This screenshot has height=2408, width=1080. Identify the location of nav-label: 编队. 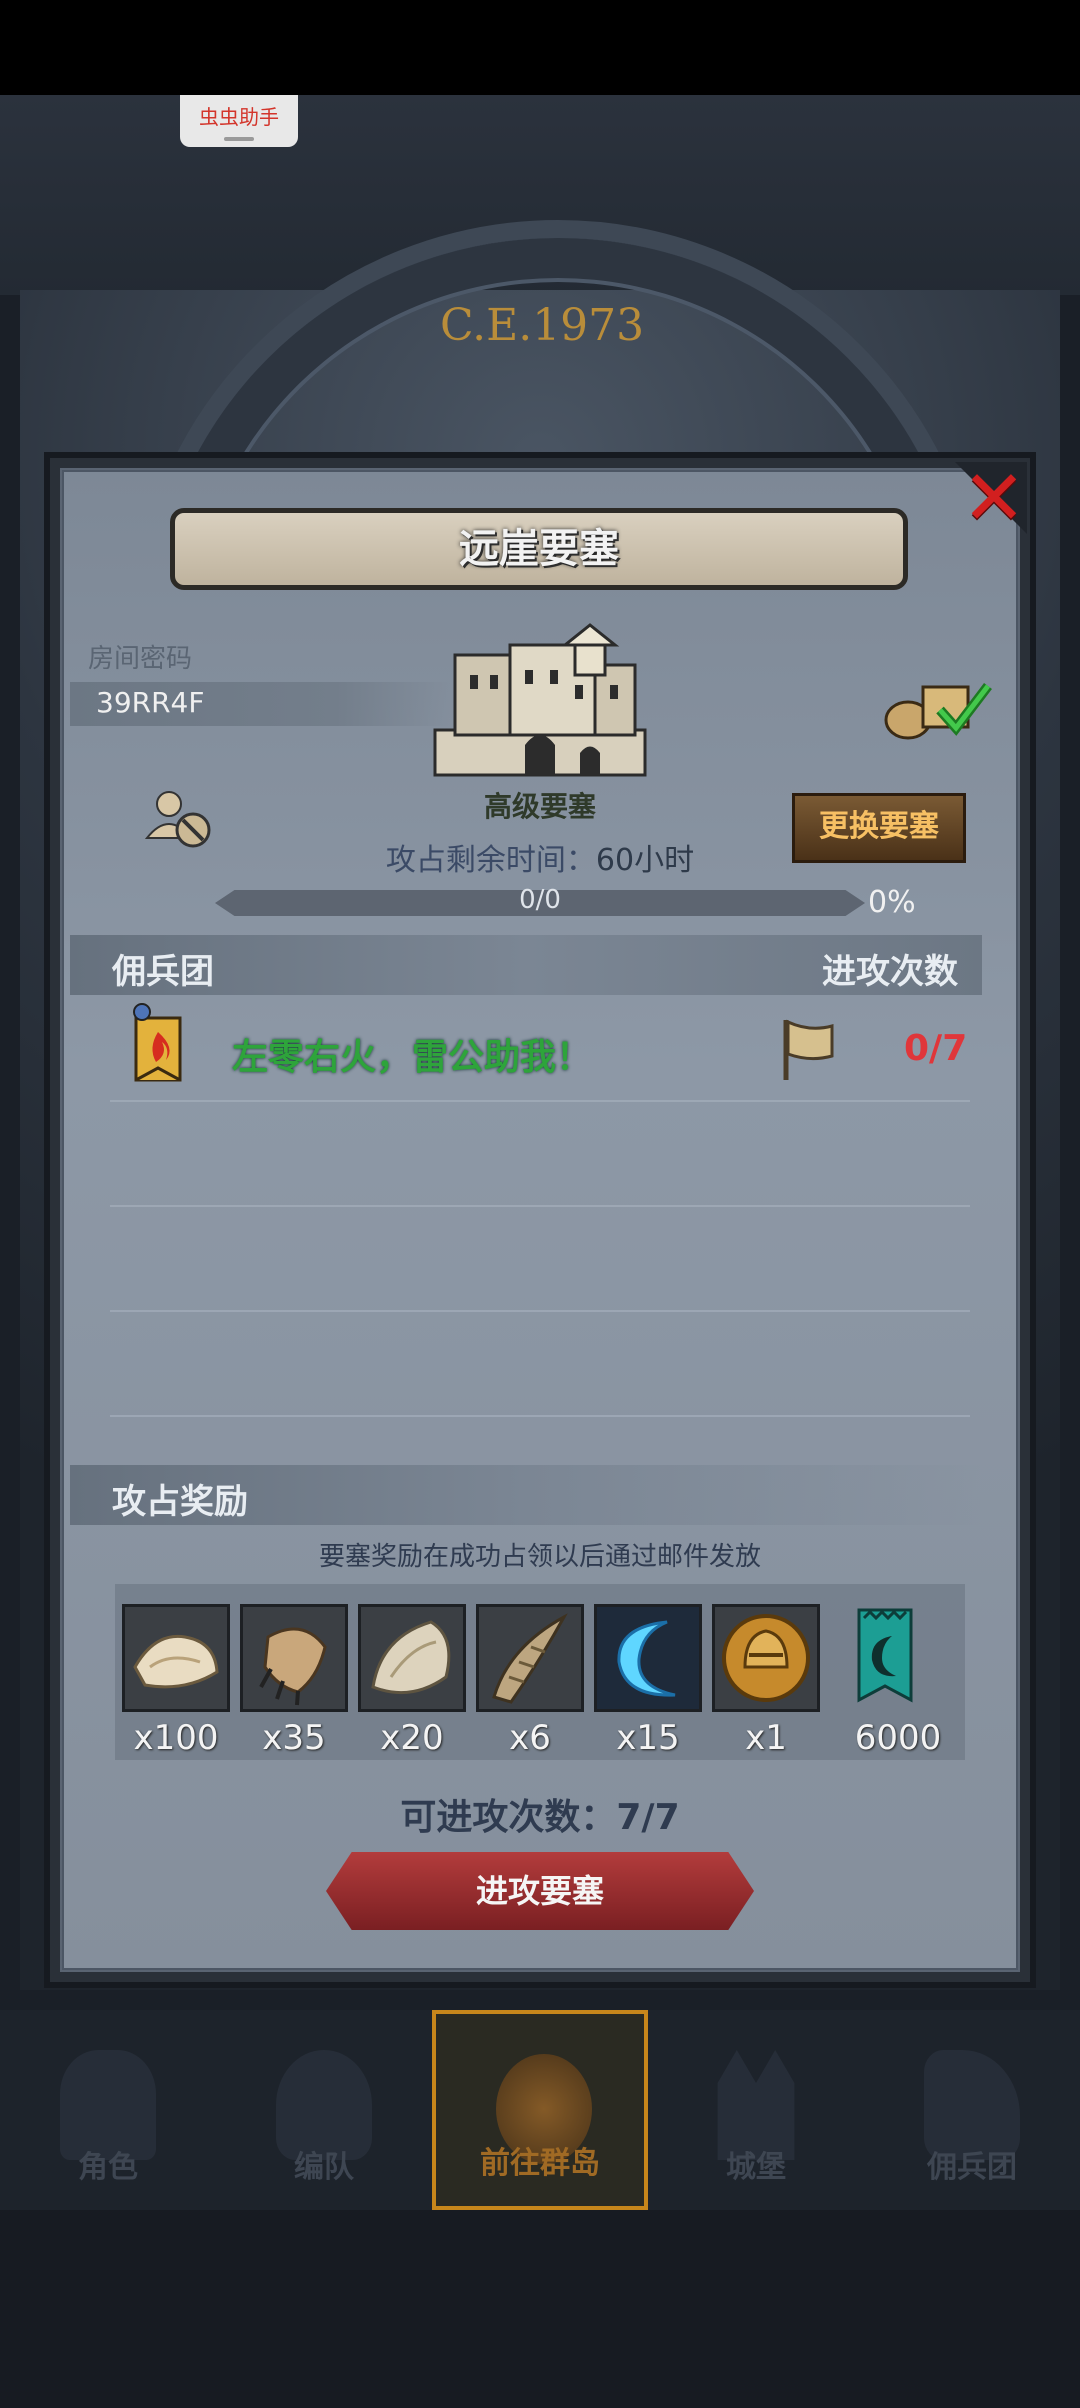
(324, 2167).